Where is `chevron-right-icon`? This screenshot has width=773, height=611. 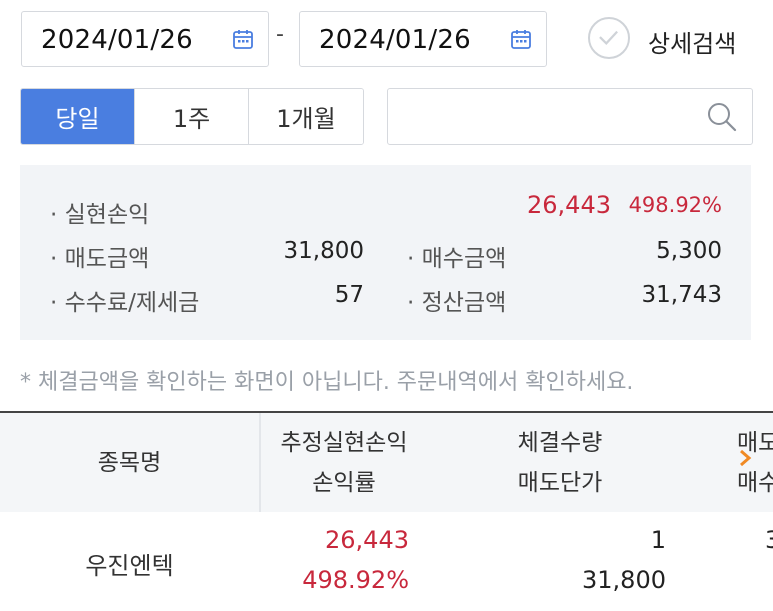 chevron-right-icon is located at coordinates (745, 458).